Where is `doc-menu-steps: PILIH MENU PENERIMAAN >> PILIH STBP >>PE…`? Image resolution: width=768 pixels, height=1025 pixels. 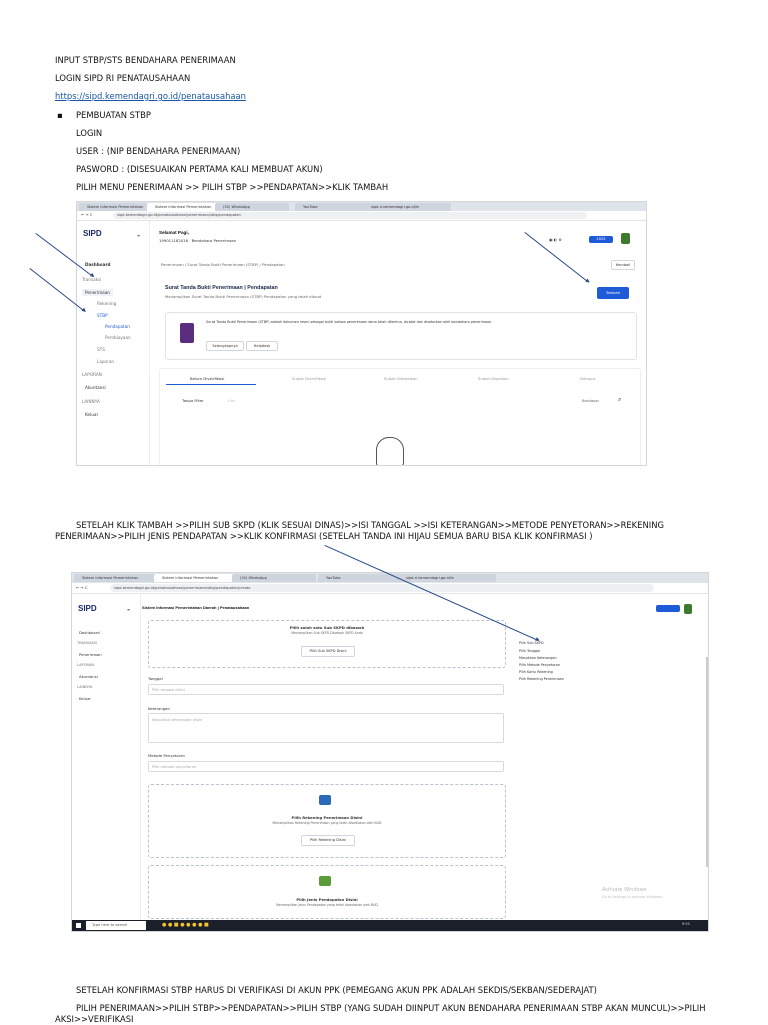 doc-menu-steps: PILIH MENU PENERIMAAN >> PILIH STBP >>PE… is located at coordinates (232, 187).